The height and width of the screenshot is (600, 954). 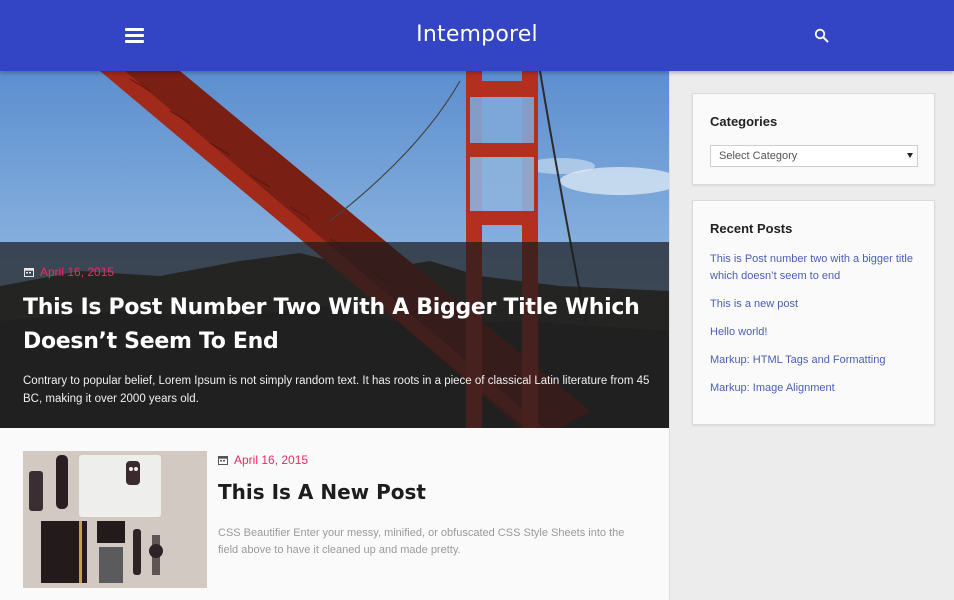 I want to click on search-icon, so click(x=822, y=36).